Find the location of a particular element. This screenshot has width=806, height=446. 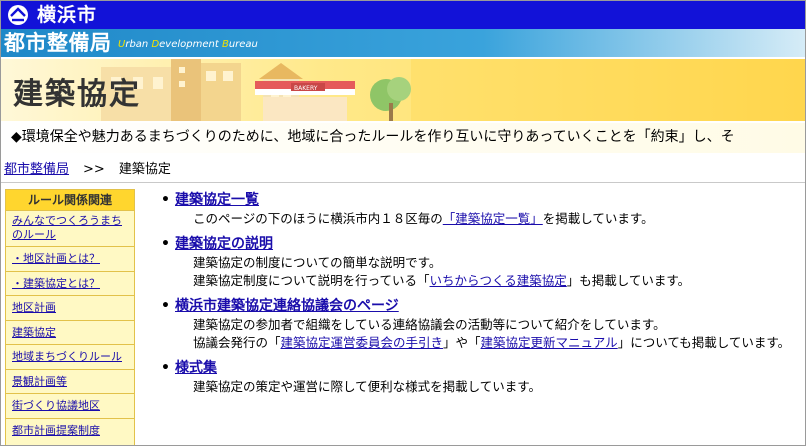

sidebar-item-building-agreement-about: ・建築協定とは？ is located at coordinates (70, 282).